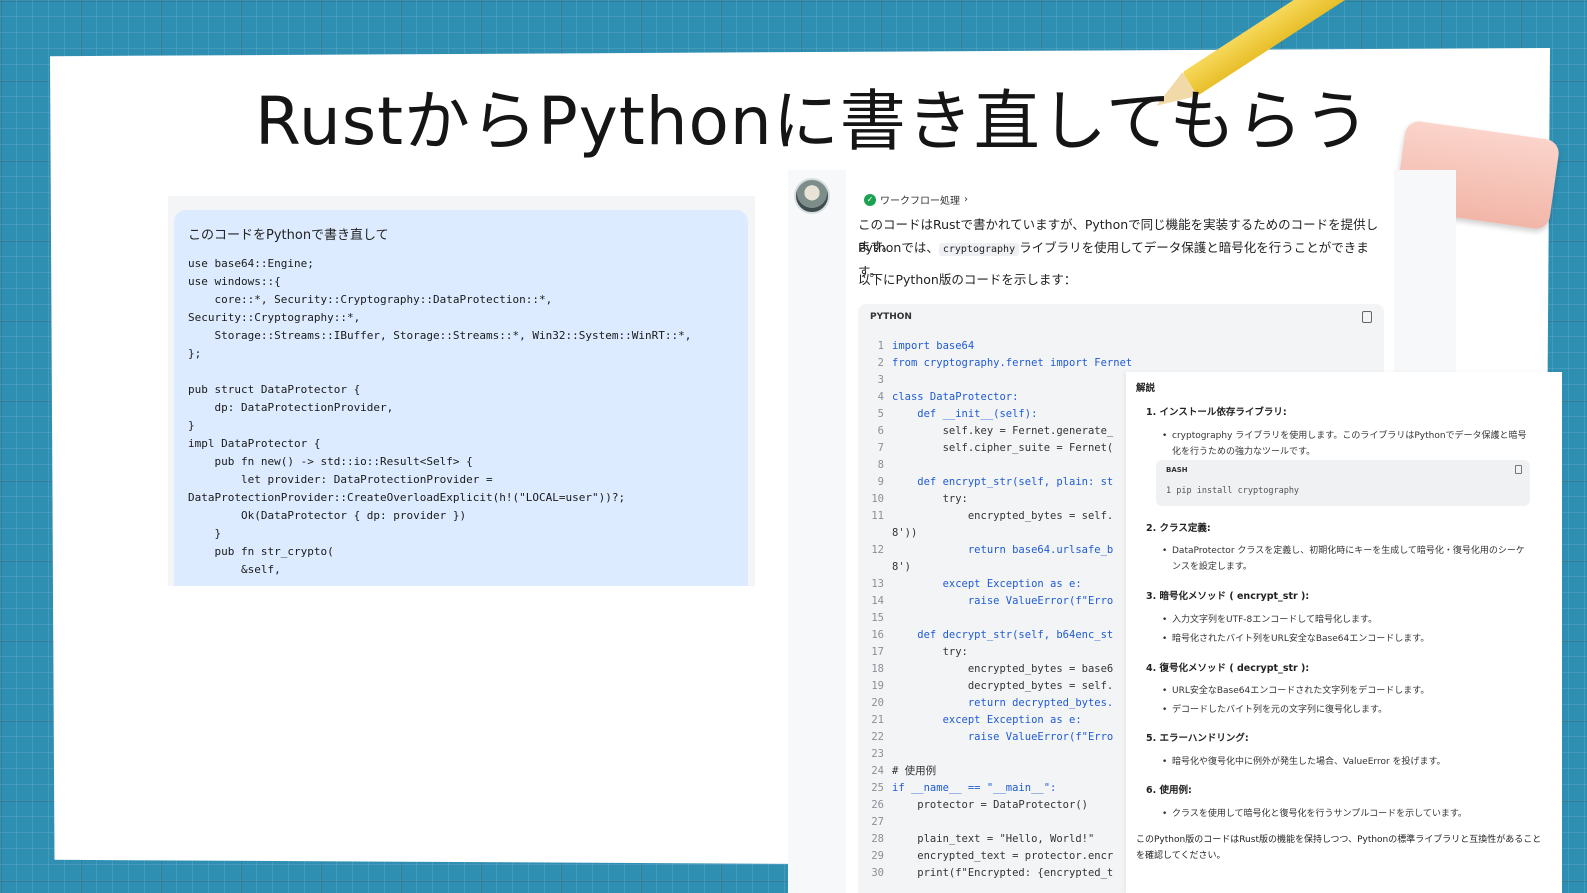 The image size is (1587, 893). What do you see at coordinates (877, 601) in the screenshot?
I see `line-number: 14` at bounding box center [877, 601].